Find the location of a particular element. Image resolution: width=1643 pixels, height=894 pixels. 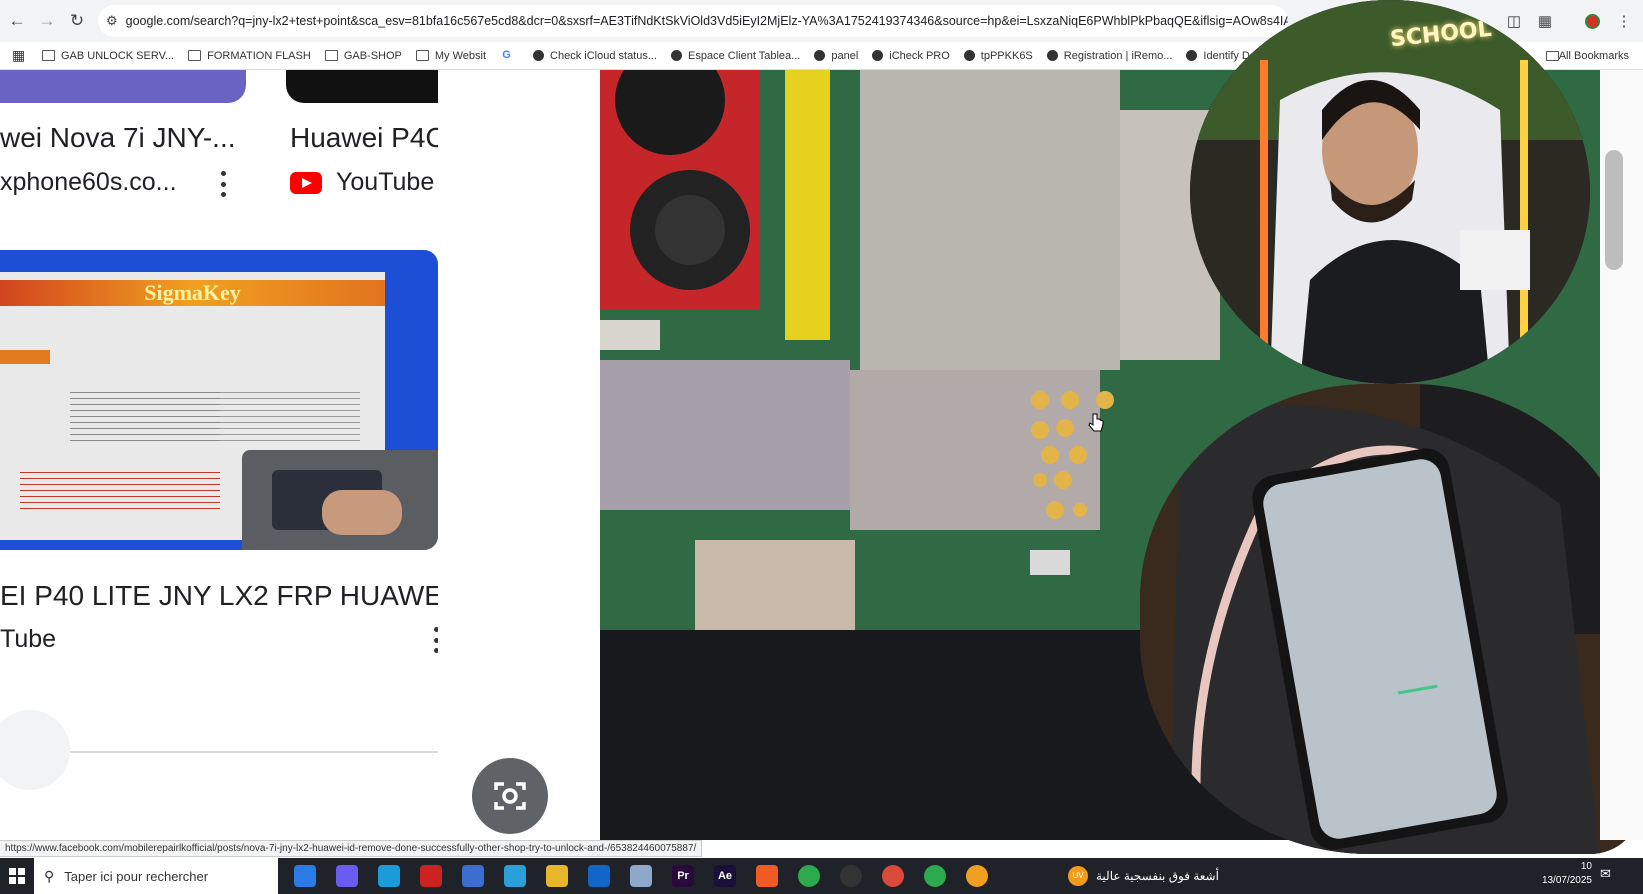

bookmark-item: panel is located at coordinates (836, 56).